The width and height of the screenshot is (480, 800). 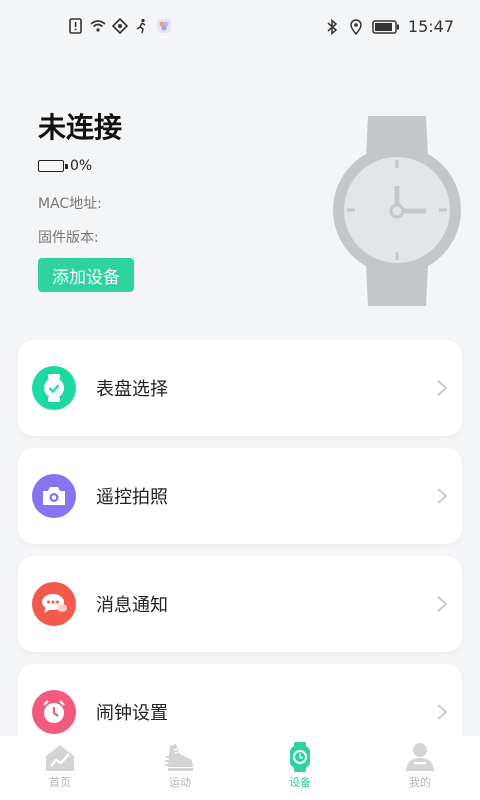 What do you see at coordinates (430, 26) in the screenshot?
I see `status-time: 15:47` at bounding box center [430, 26].